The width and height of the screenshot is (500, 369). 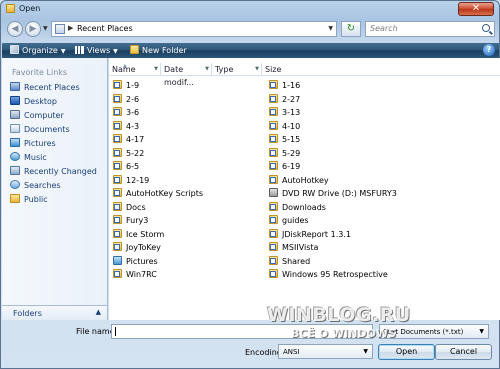 What do you see at coordinates (115, 51) in the screenshot?
I see `views-dropdown-icon: ▼` at bounding box center [115, 51].